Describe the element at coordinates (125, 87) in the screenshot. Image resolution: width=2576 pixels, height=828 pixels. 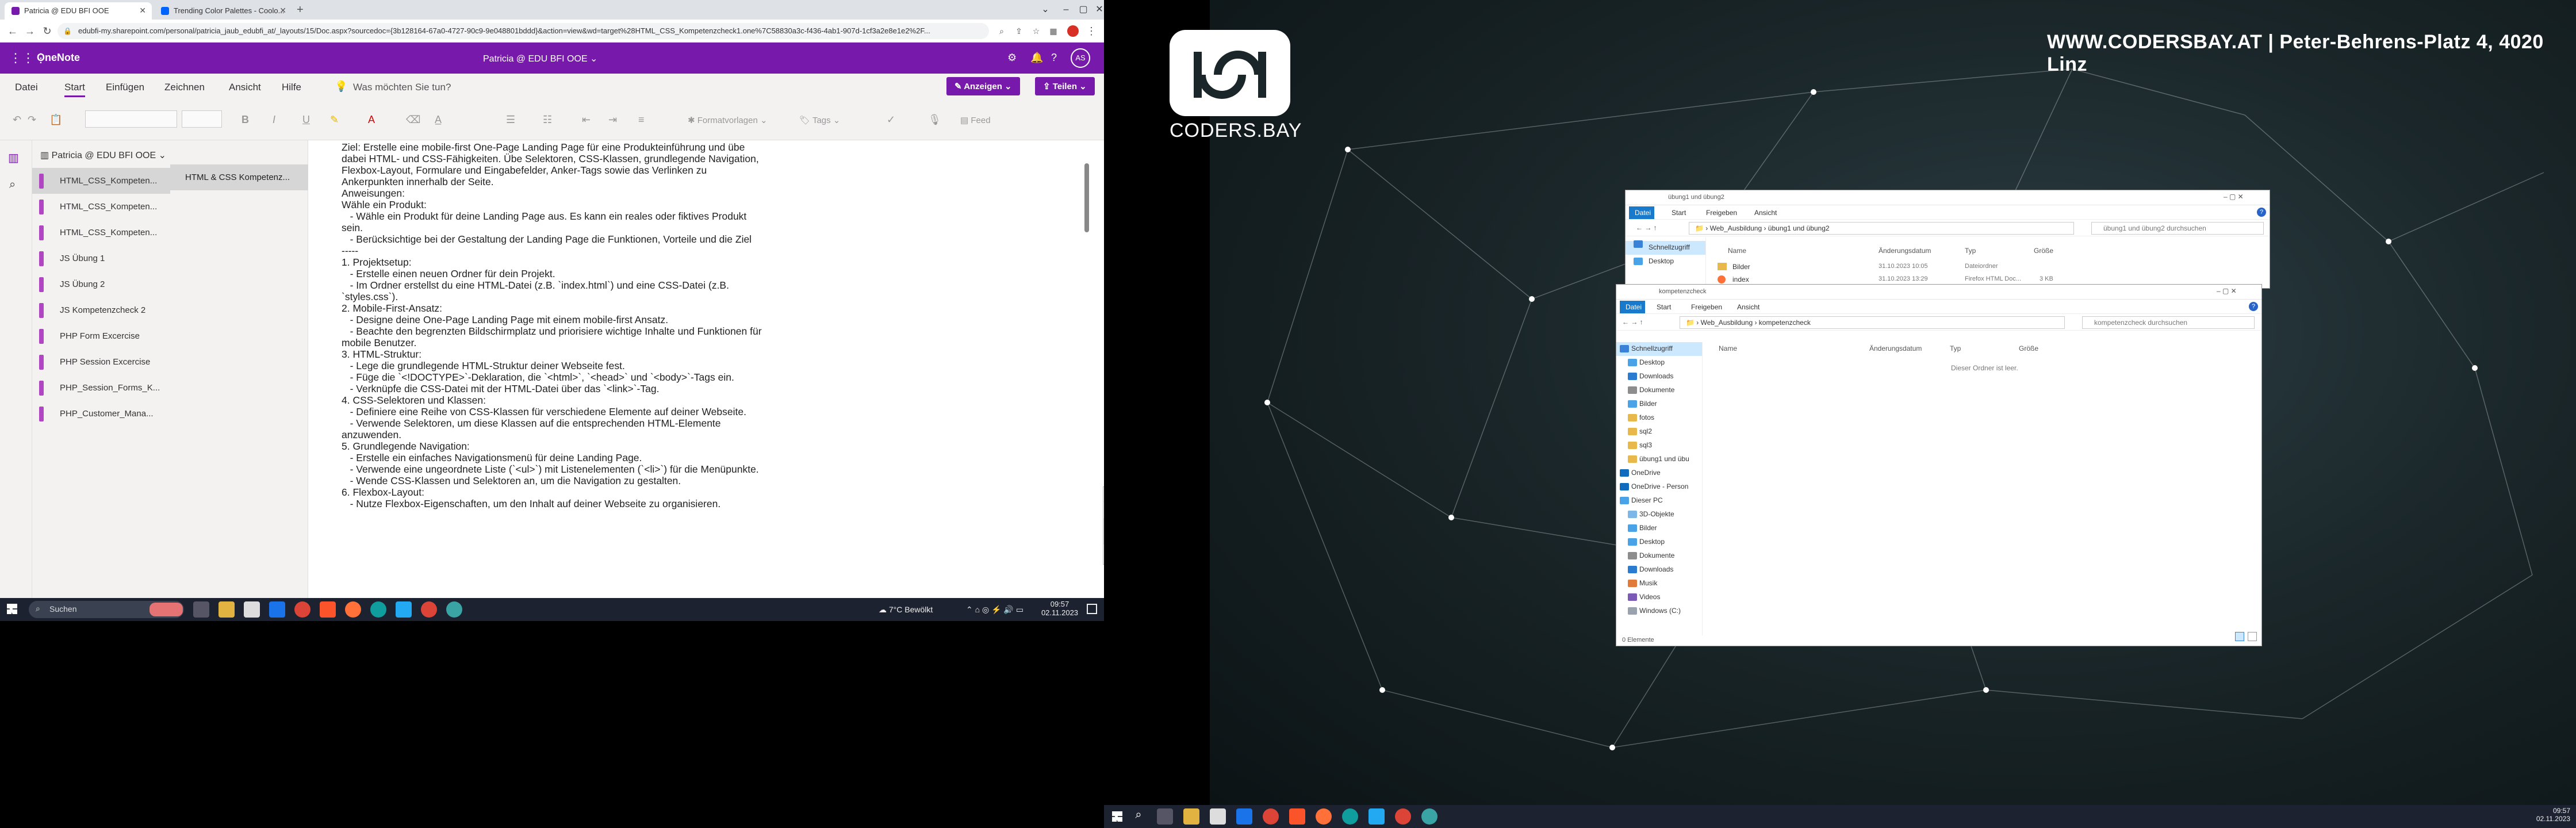
I see `tab-einfuegen: Einfügen` at that location.